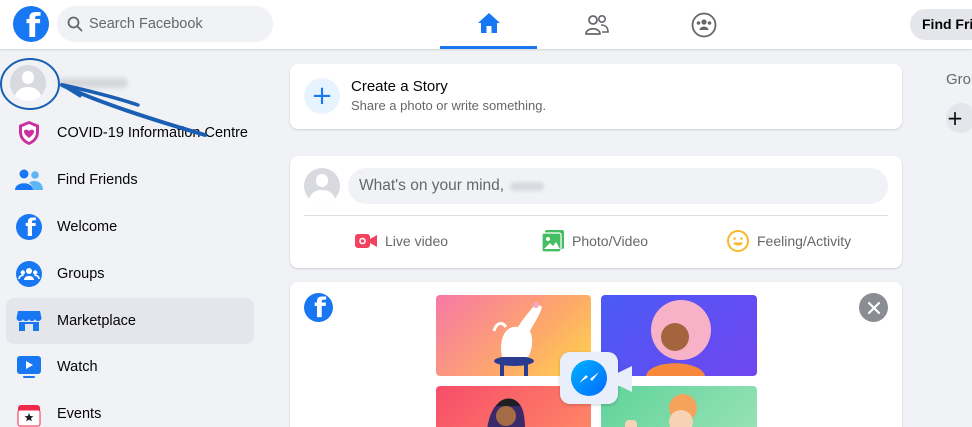  I want to click on redacted-user-name, so click(527, 186).